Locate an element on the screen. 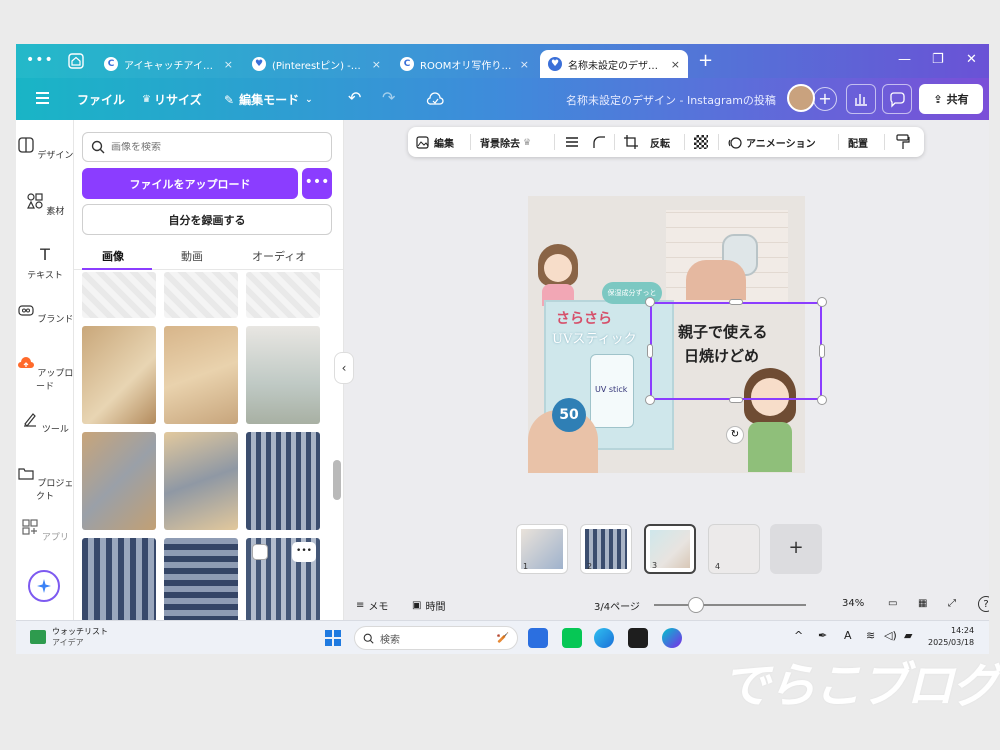 The image size is (1000, 750). select-checkbox is located at coordinates (260, 552).